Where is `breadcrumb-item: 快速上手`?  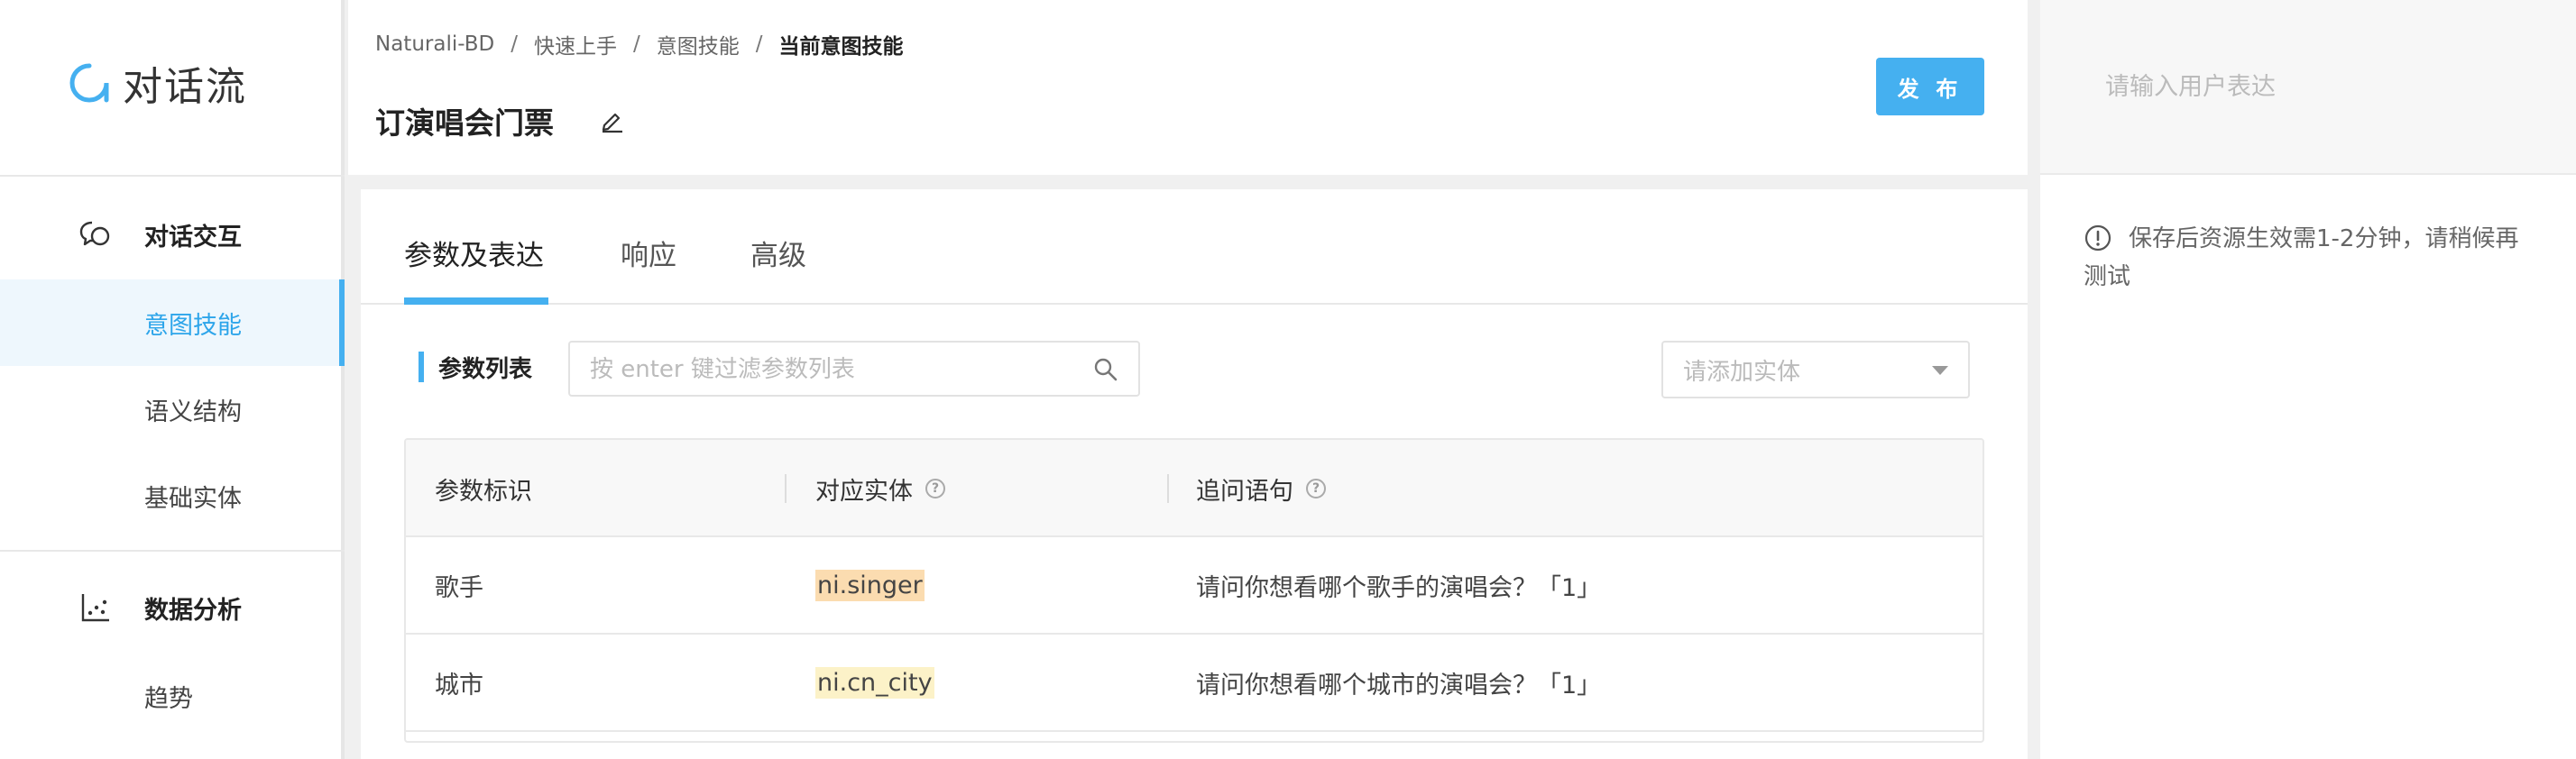
breadcrumb-item: 快速上手 is located at coordinates (575, 44).